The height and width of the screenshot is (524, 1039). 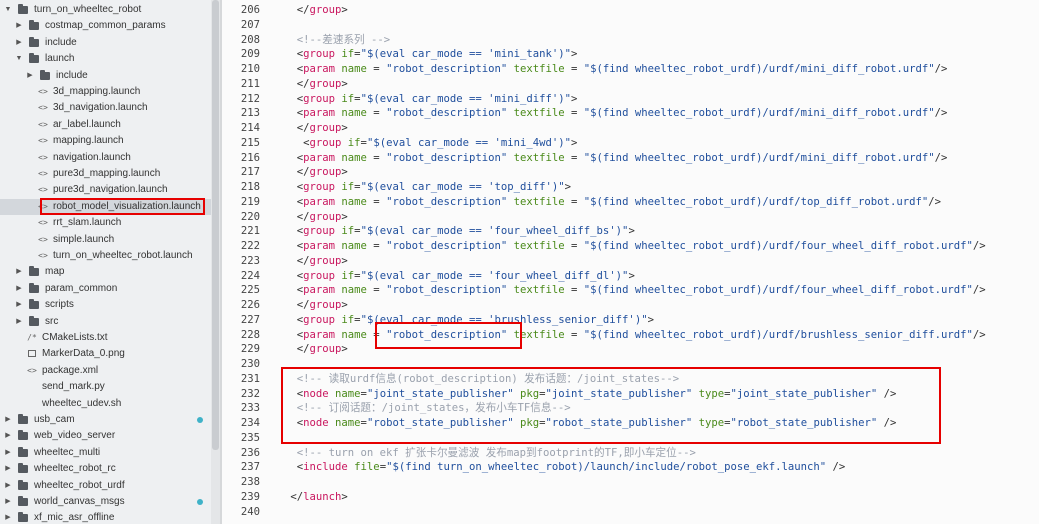 I want to click on tree-folder: ▼ launch, so click(x=105, y=59).